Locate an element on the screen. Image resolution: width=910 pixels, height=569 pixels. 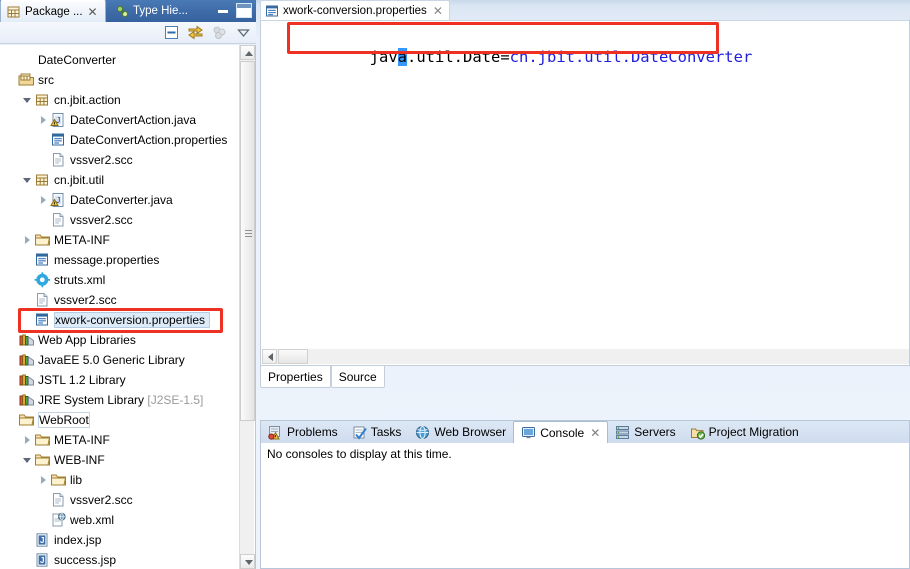
console-tab-label: Console is located at coordinates (562, 432).